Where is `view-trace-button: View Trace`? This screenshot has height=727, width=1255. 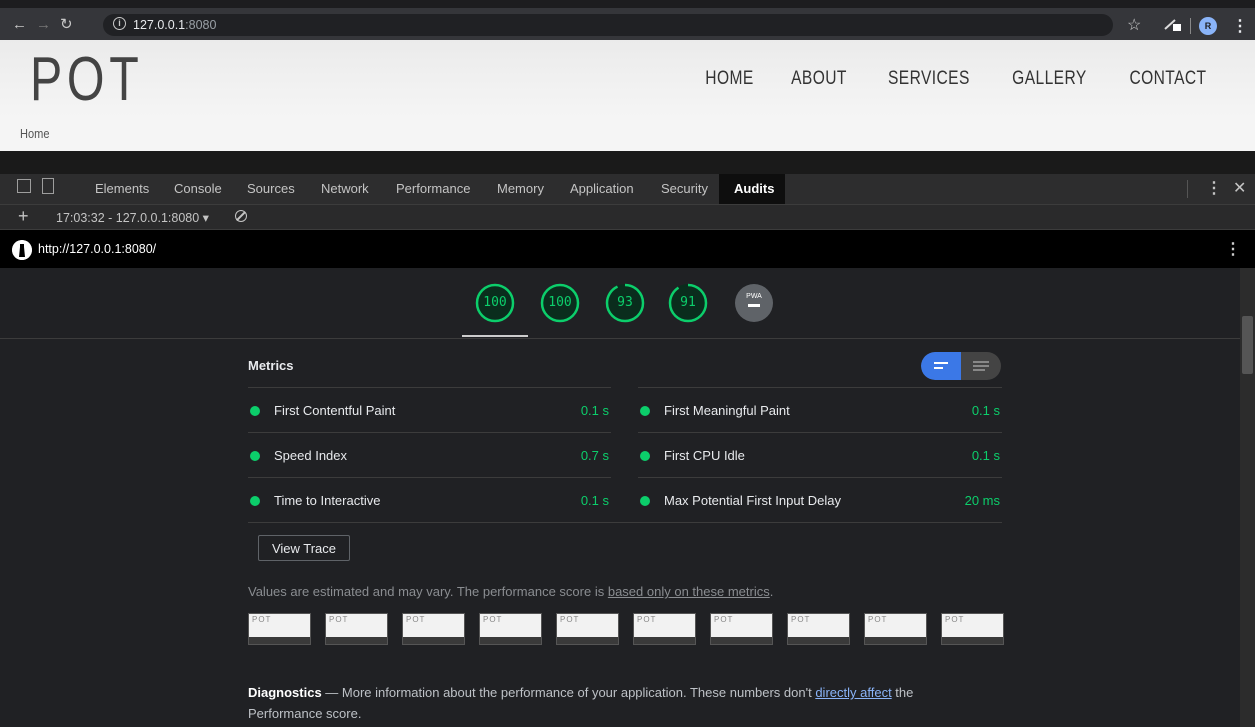 view-trace-button: View Trace is located at coordinates (304, 548).